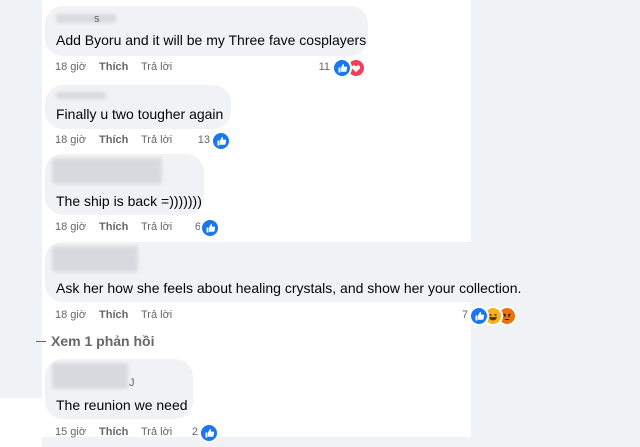  What do you see at coordinates (97, 19) in the screenshot?
I see `commenter-name-glyph: s` at bounding box center [97, 19].